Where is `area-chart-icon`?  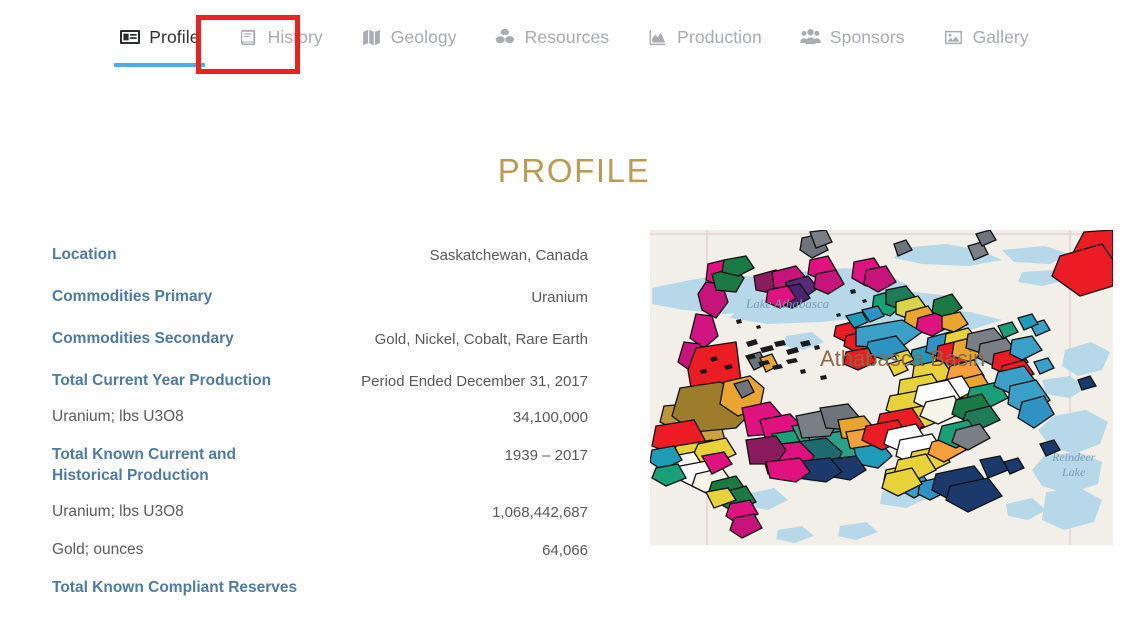
area-chart-icon is located at coordinates (657, 37).